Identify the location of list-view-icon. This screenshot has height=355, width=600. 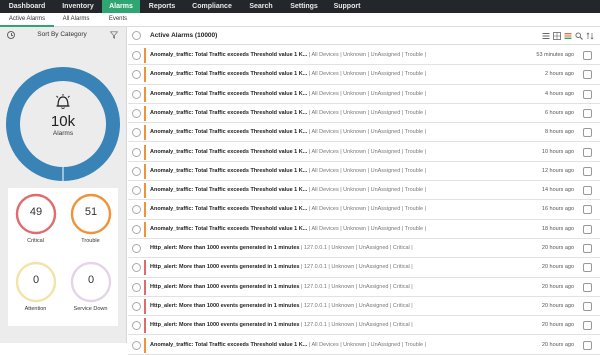
(546, 36).